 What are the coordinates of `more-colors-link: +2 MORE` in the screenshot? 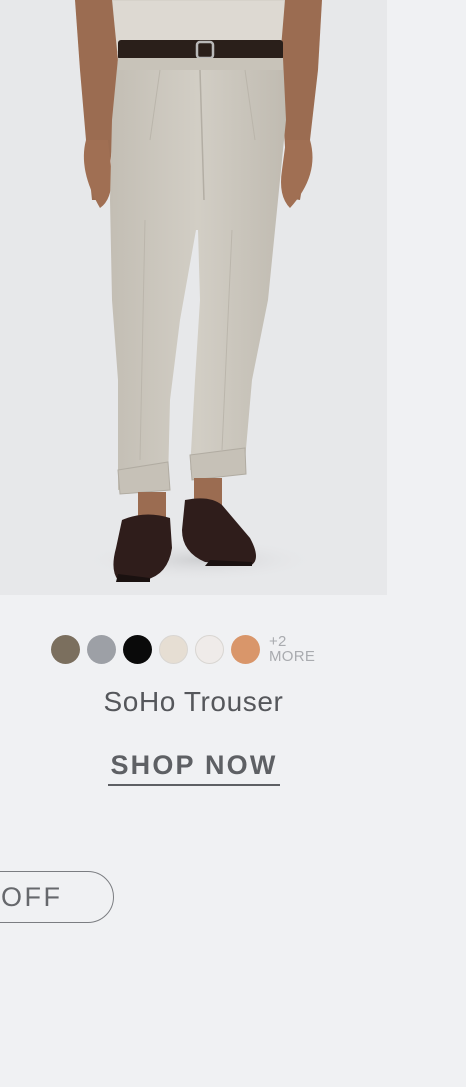 It's located at (292, 649).